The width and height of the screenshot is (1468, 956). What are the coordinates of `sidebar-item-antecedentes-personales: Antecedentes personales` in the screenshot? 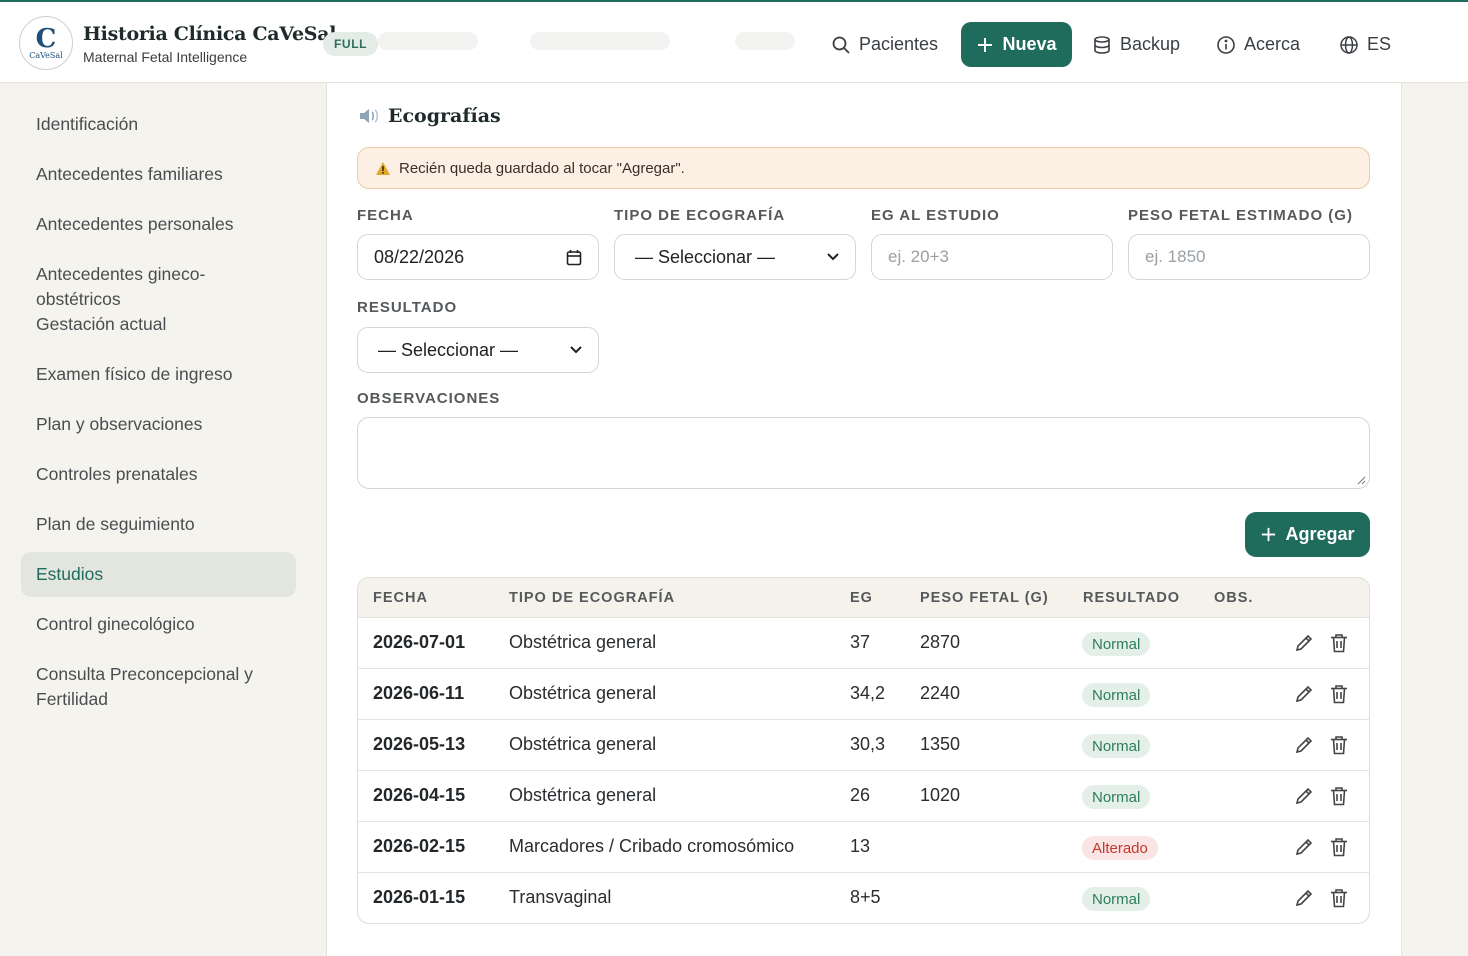 It's located at (158, 224).